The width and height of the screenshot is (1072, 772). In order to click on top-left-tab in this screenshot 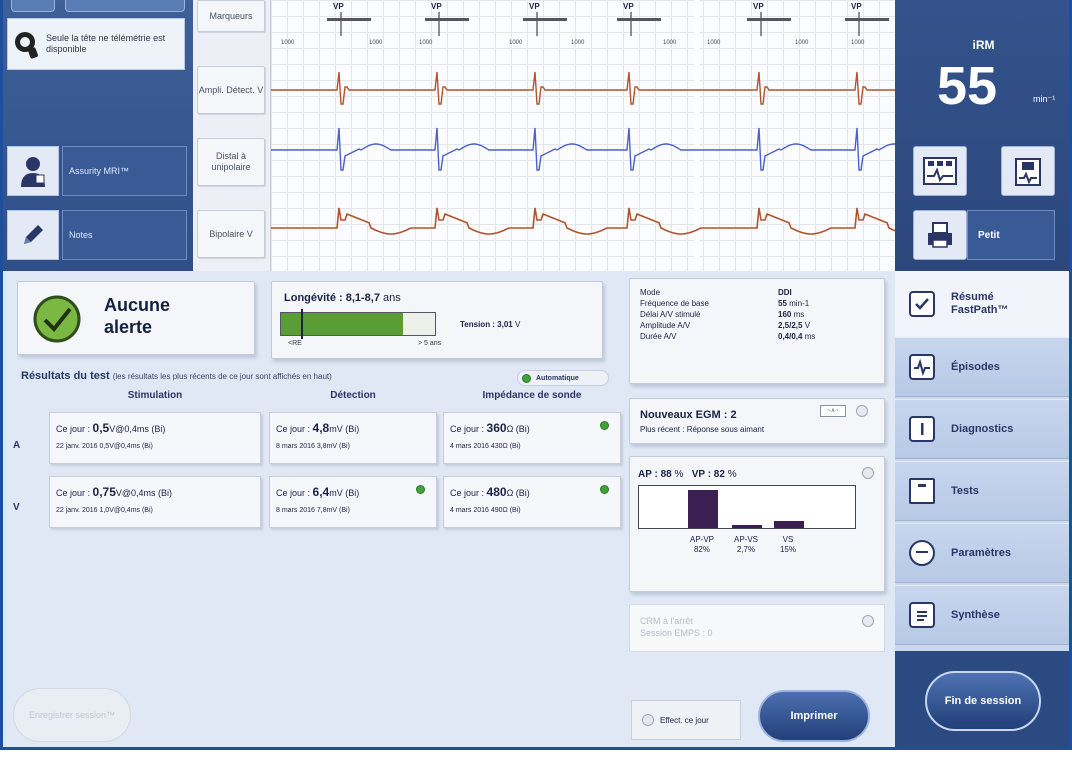, I will do `click(33, 6)`.